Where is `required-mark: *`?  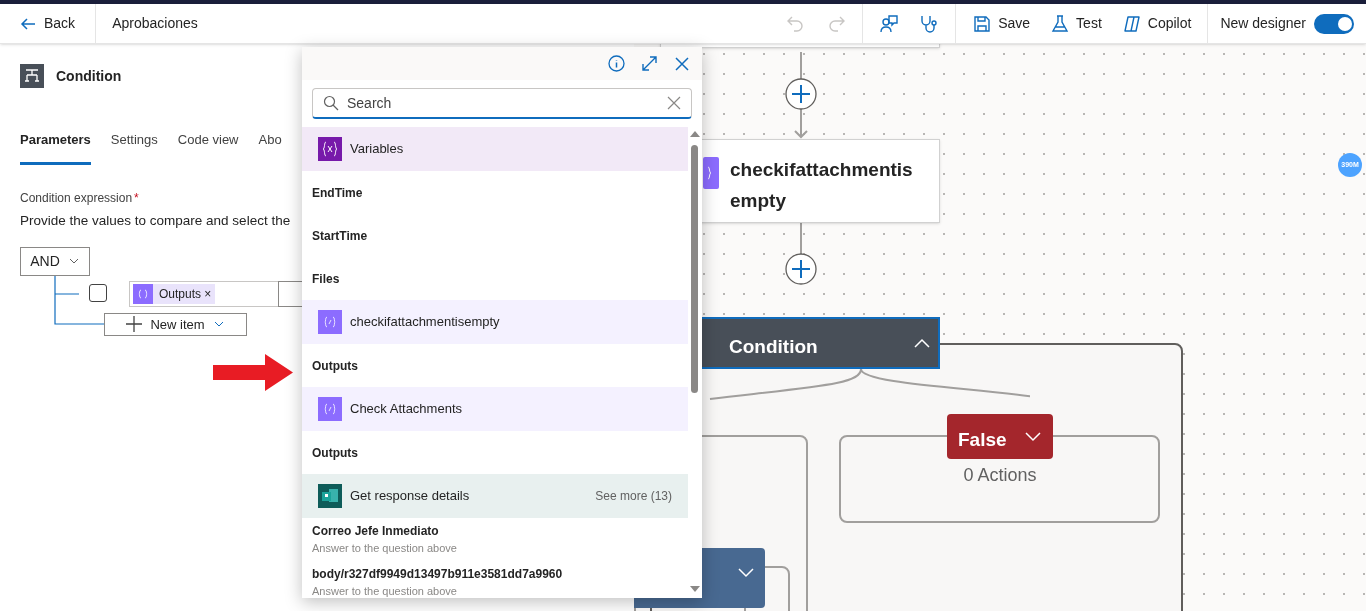
required-mark: * is located at coordinates (136, 197).